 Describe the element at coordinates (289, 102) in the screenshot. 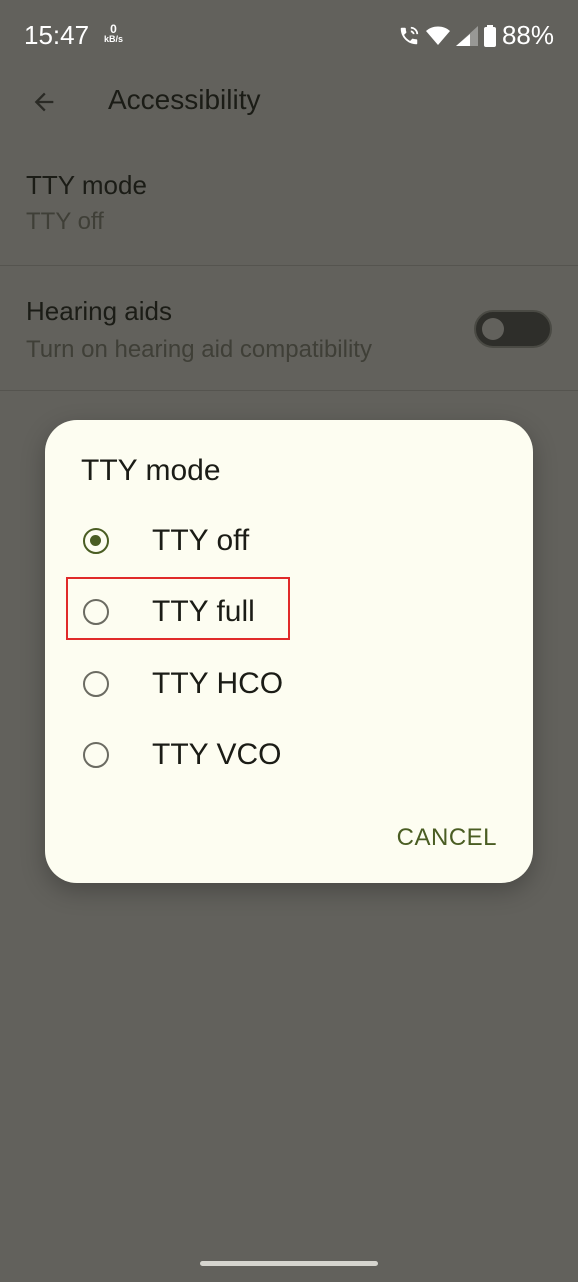

I see `app-bar: Accessibility` at that location.